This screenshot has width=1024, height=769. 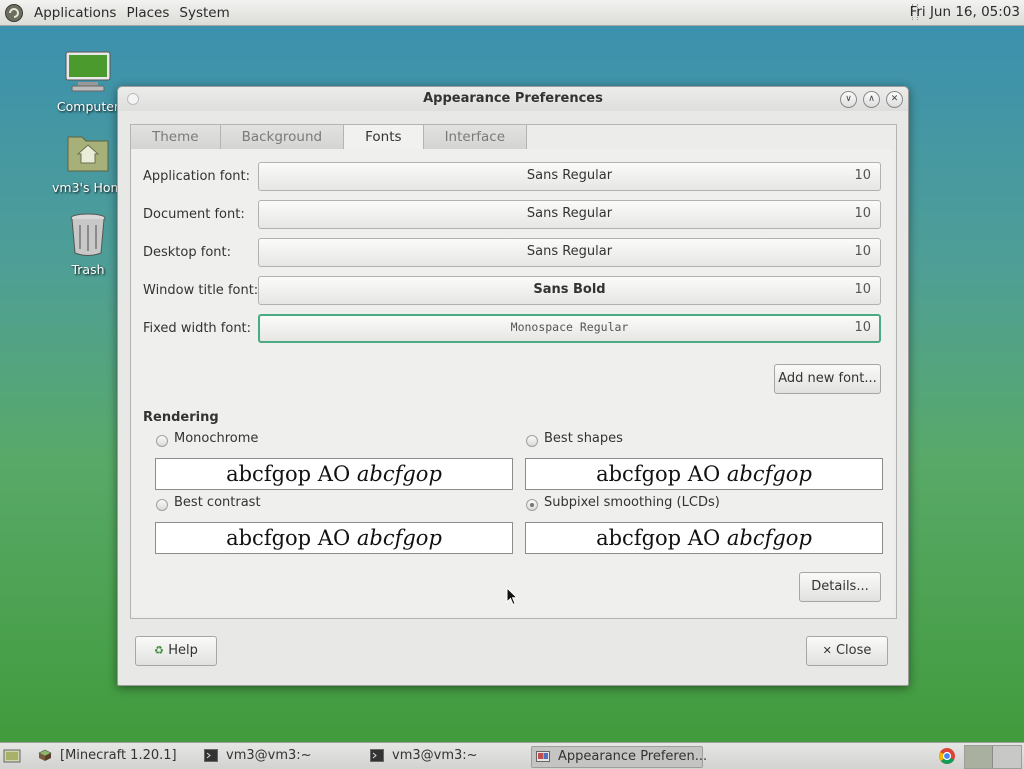 What do you see at coordinates (88, 269) in the screenshot?
I see `desktop-icon-label: Trash` at bounding box center [88, 269].